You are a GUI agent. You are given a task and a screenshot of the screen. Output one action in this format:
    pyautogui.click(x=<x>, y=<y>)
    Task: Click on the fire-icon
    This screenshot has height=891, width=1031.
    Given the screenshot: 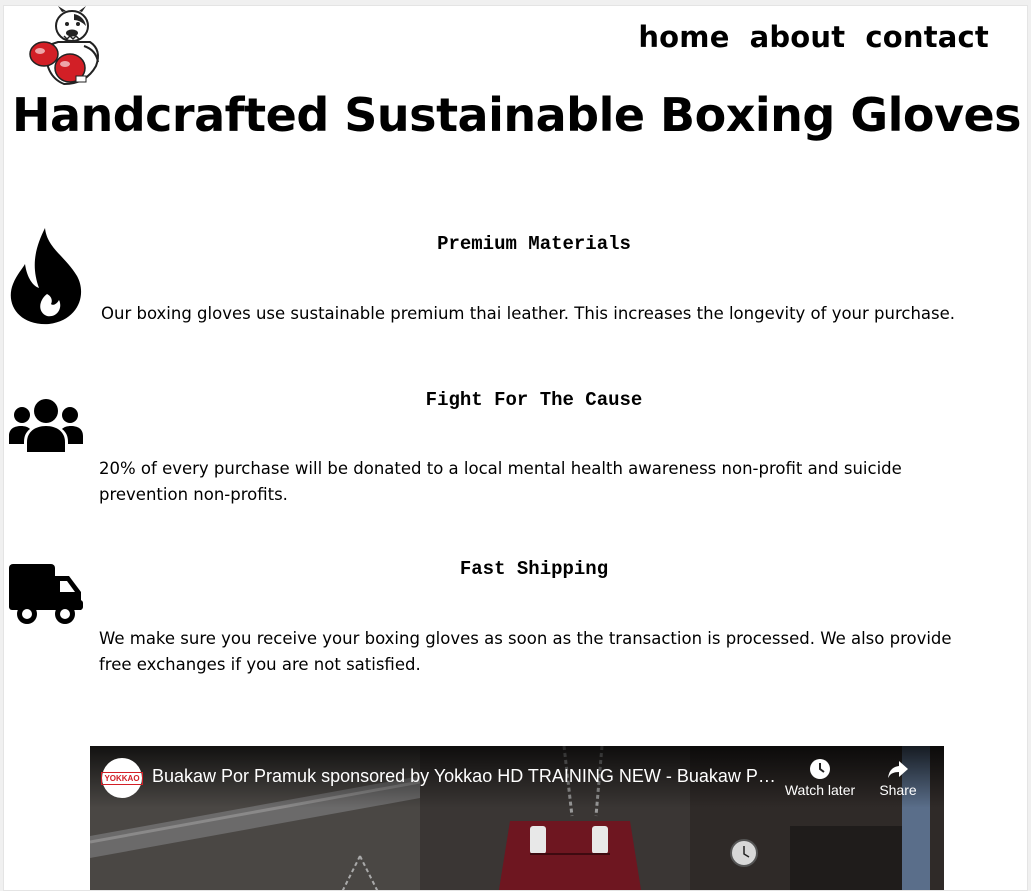 What is the action you would take?
    pyautogui.click(x=46, y=279)
    